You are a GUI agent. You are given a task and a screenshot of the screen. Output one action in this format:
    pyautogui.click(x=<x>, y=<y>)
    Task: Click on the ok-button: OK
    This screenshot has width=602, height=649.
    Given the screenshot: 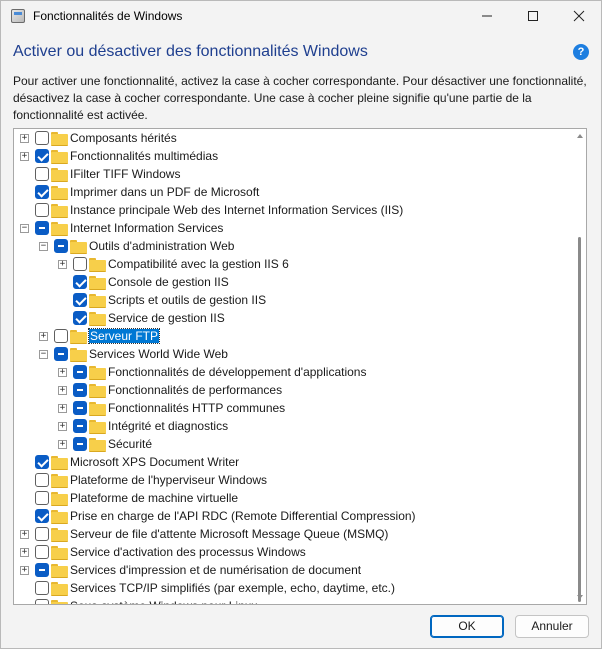 What is the action you would take?
    pyautogui.click(x=467, y=626)
    